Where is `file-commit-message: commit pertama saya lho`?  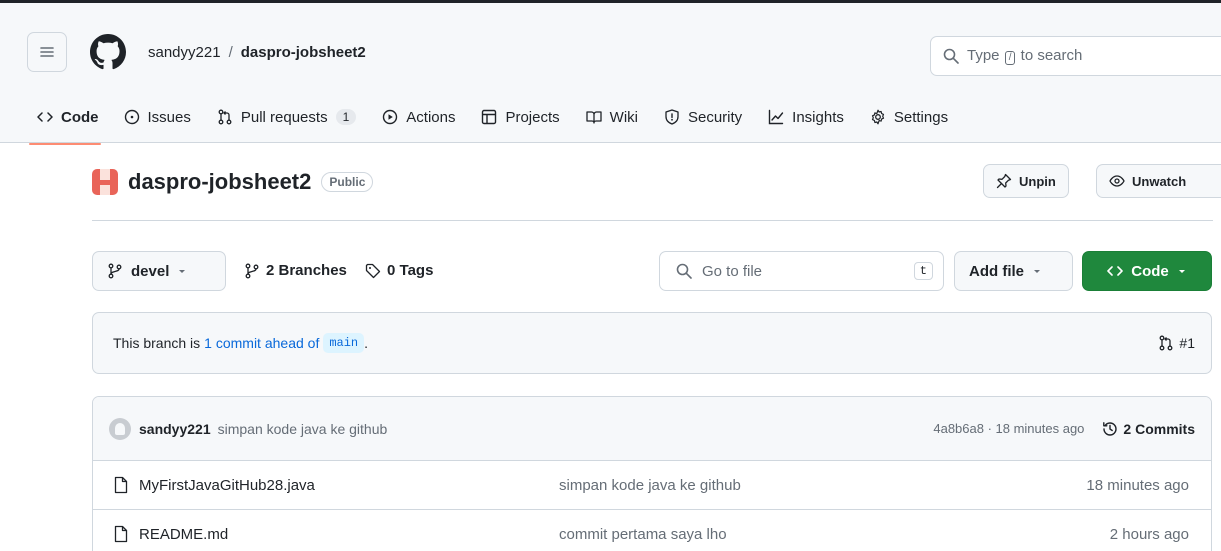 file-commit-message: commit pertama saya lho is located at coordinates (643, 534).